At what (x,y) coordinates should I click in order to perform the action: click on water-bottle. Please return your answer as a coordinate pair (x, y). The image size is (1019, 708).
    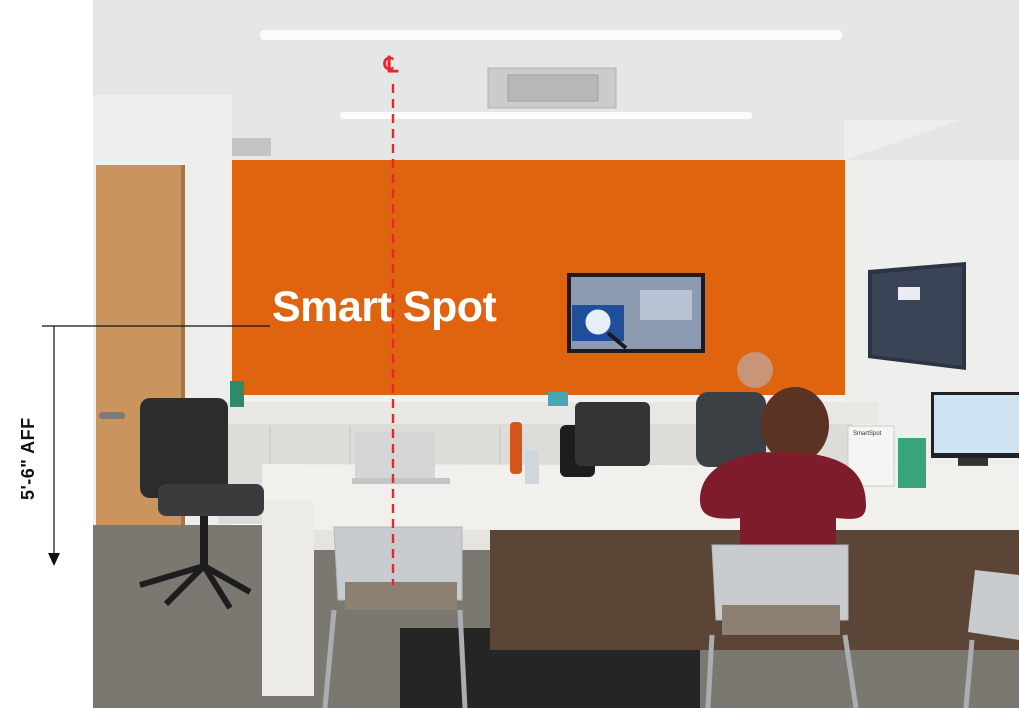
    Looking at the image, I should click on (516, 448).